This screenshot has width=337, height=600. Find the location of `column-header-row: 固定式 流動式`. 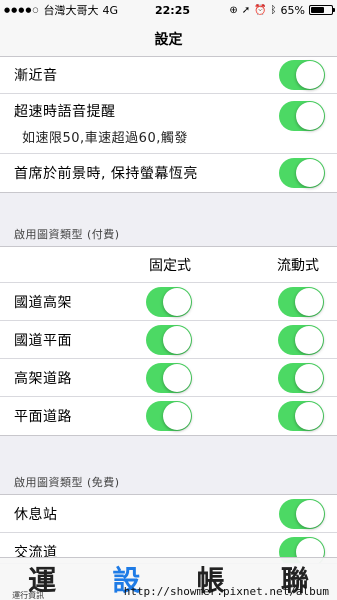

column-header-row: 固定式 流動式 is located at coordinates (168, 265).